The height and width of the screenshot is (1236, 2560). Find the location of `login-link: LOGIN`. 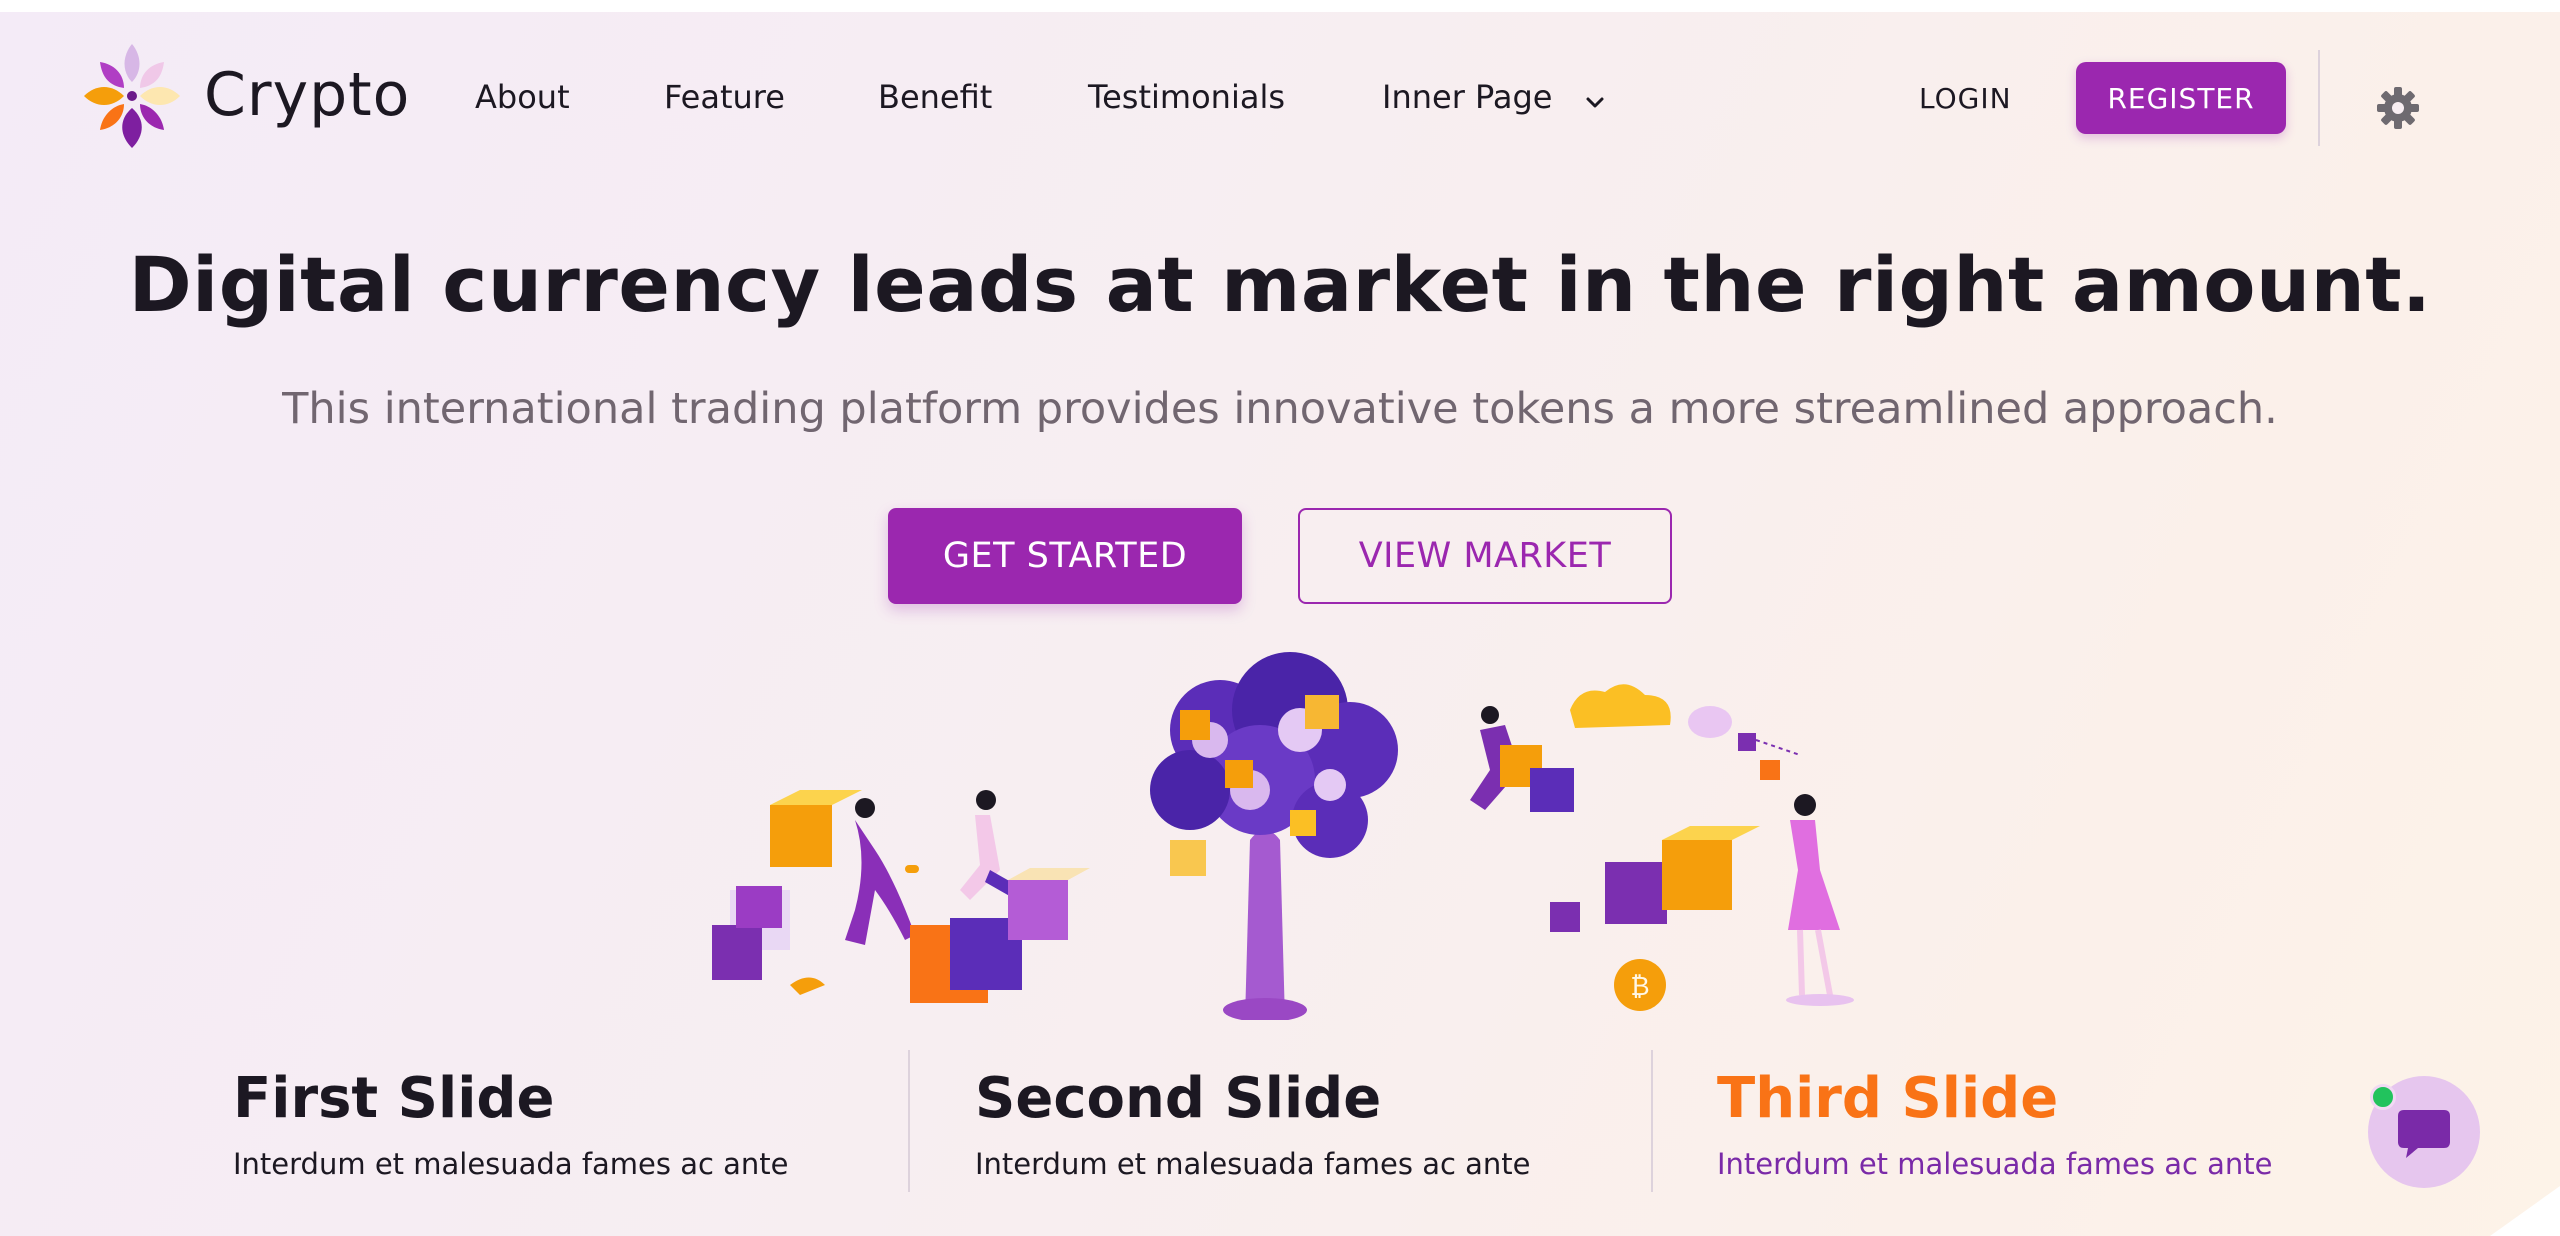

login-link: LOGIN is located at coordinates (1965, 98).